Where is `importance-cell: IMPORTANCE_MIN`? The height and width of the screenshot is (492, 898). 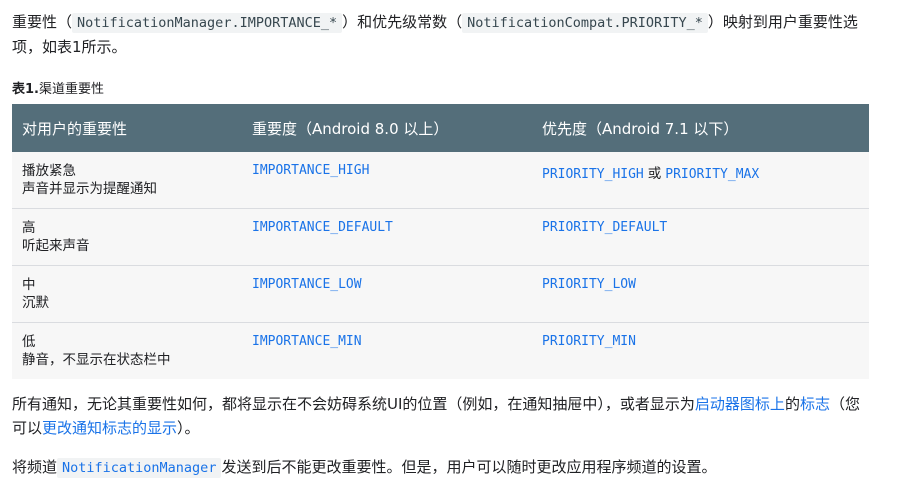 importance-cell: IMPORTANCE_MIN is located at coordinates (387, 350).